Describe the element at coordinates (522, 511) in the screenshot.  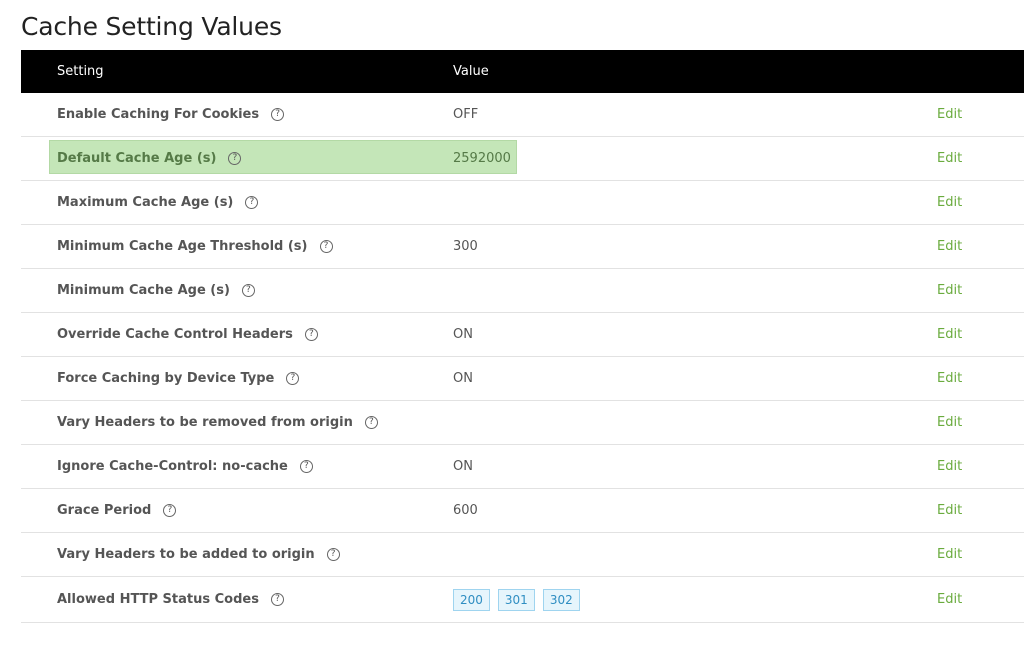
I see `table-row: Grace Period ? 600 Edit` at that location.